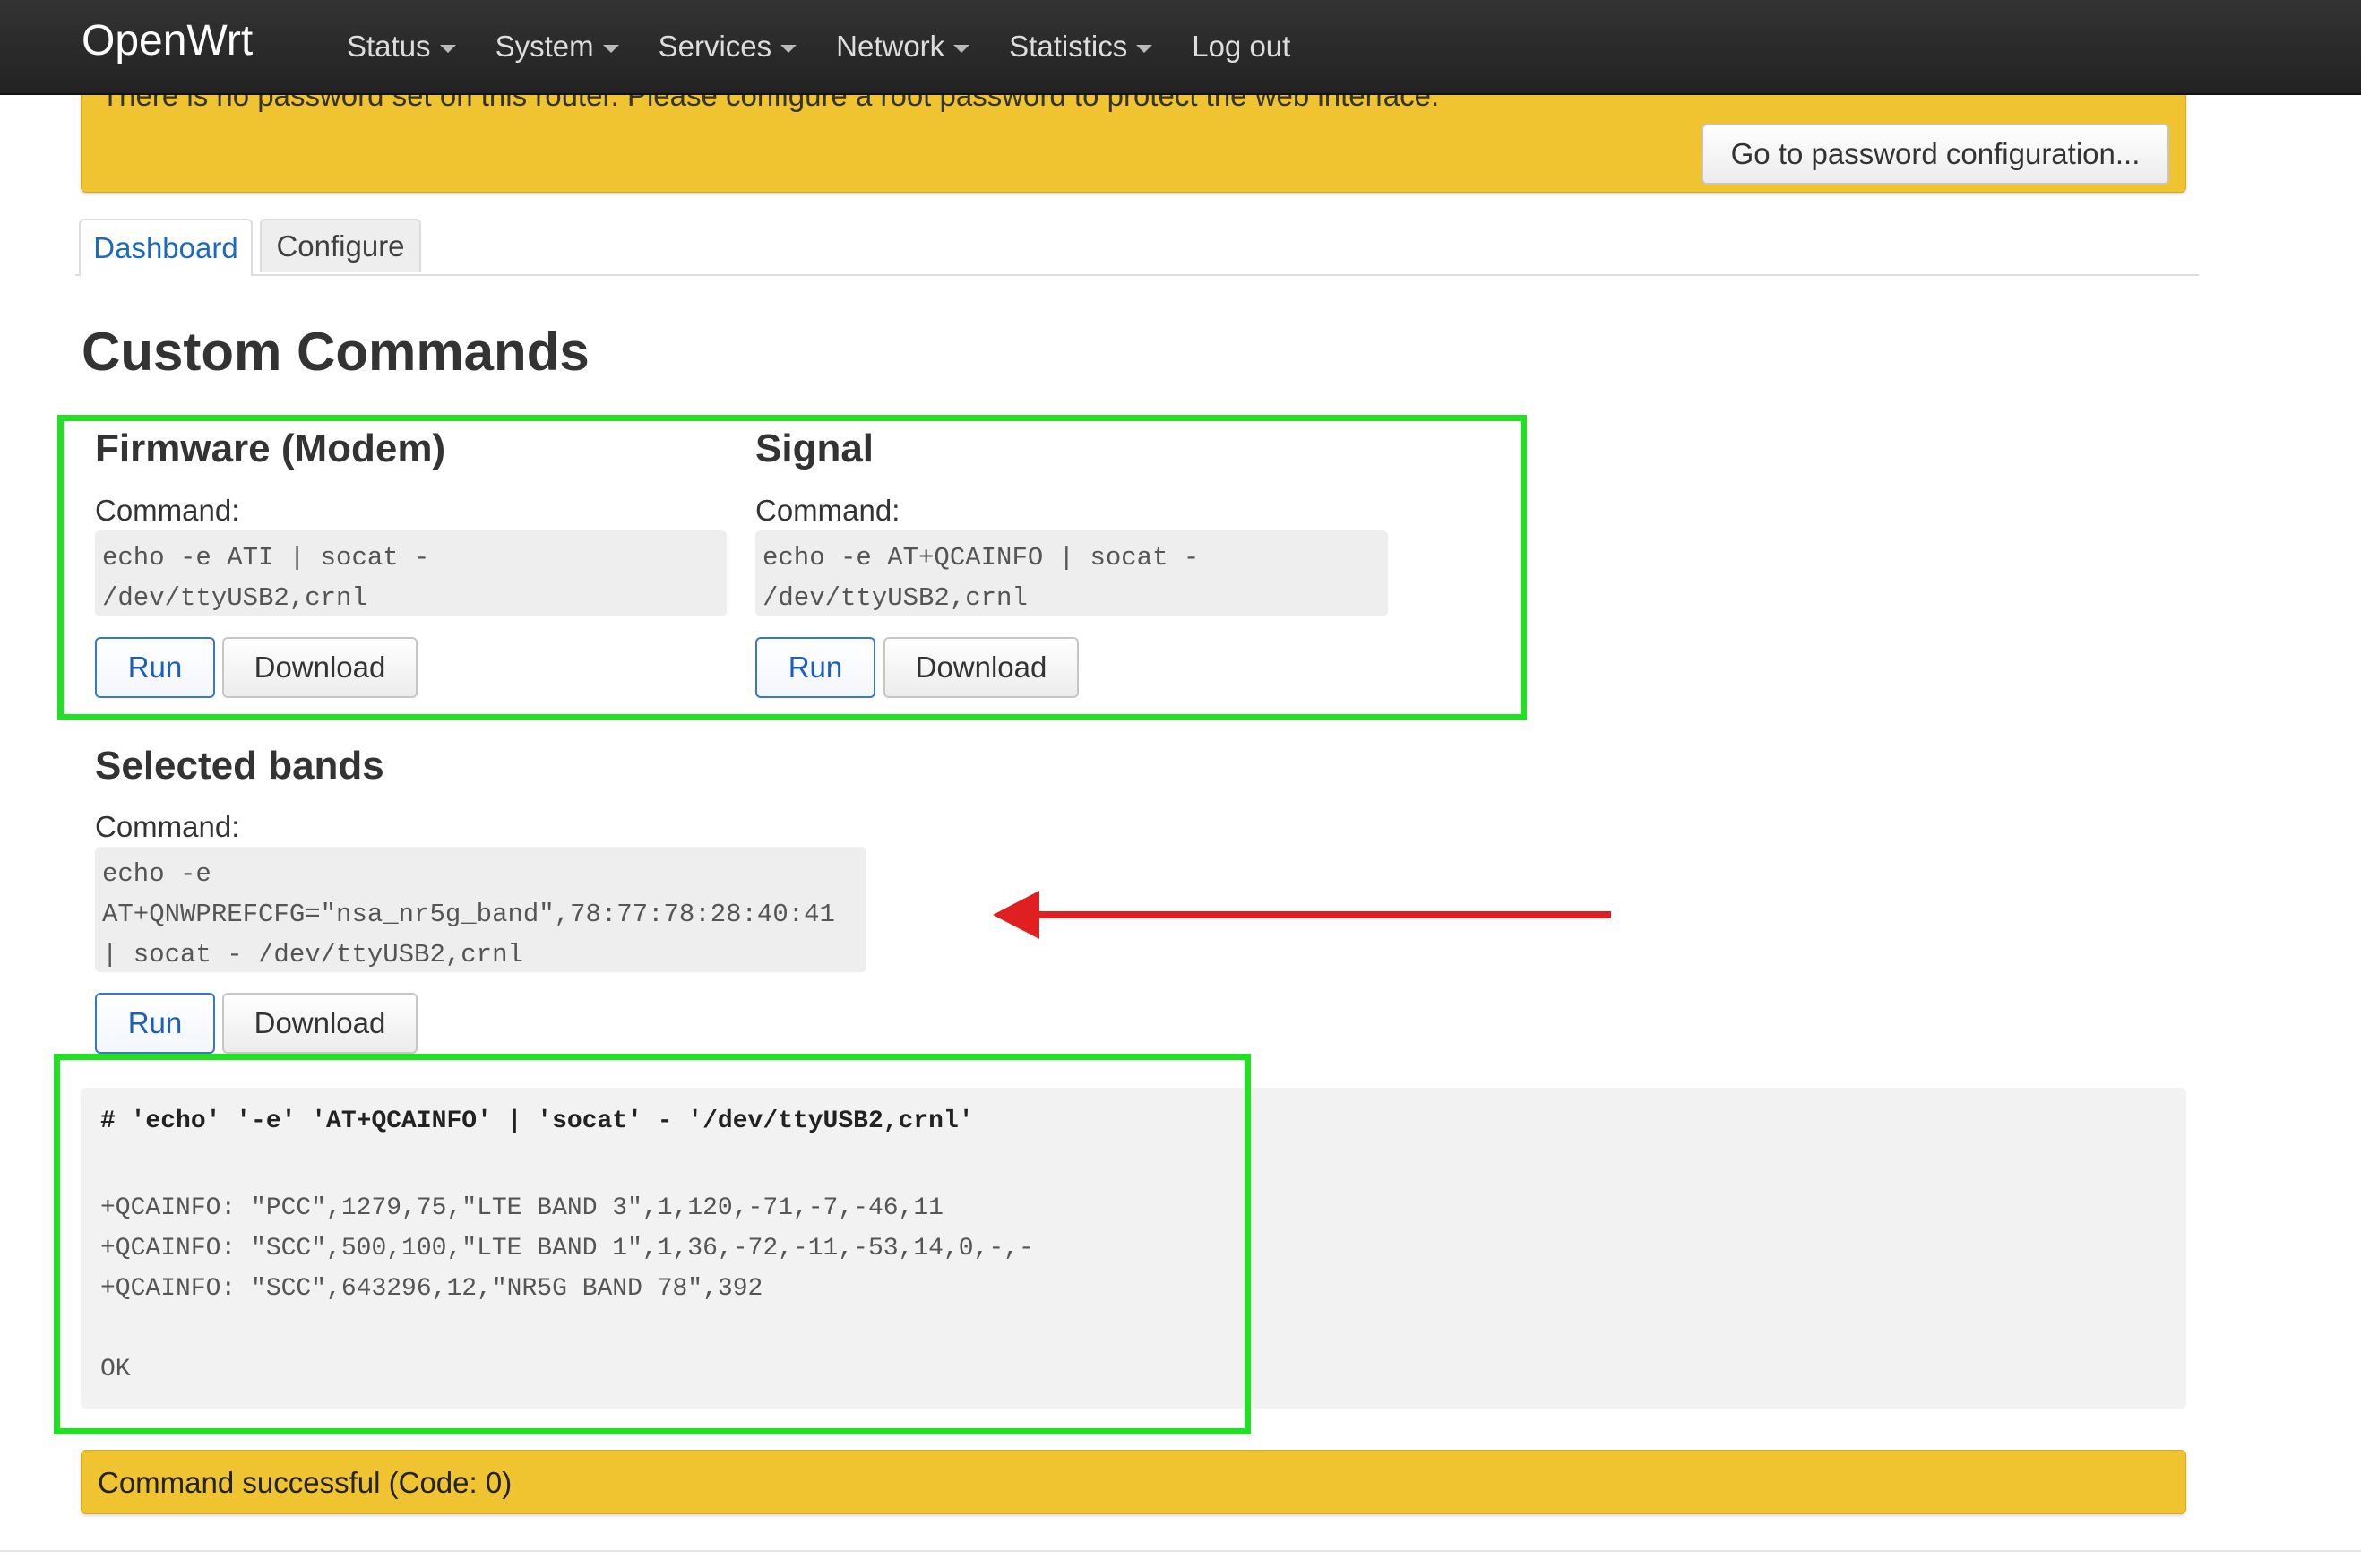 The image size is (2361, 1568). I want to click on signal-command-label: Command:, so click(827, 511).